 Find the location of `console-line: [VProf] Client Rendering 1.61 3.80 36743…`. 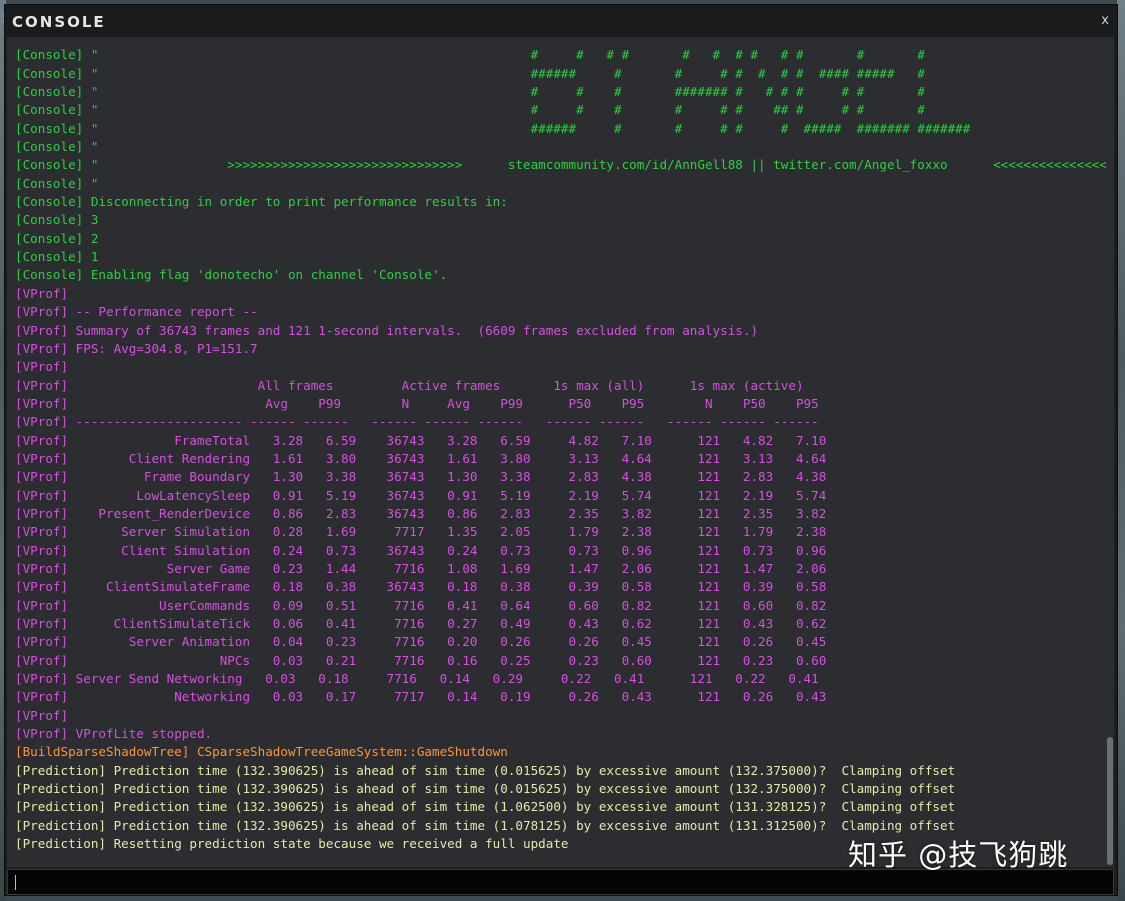

console-line: [VProf] Client Rendering 1.61 3.80 36743… is located at coordinates (421, 458).